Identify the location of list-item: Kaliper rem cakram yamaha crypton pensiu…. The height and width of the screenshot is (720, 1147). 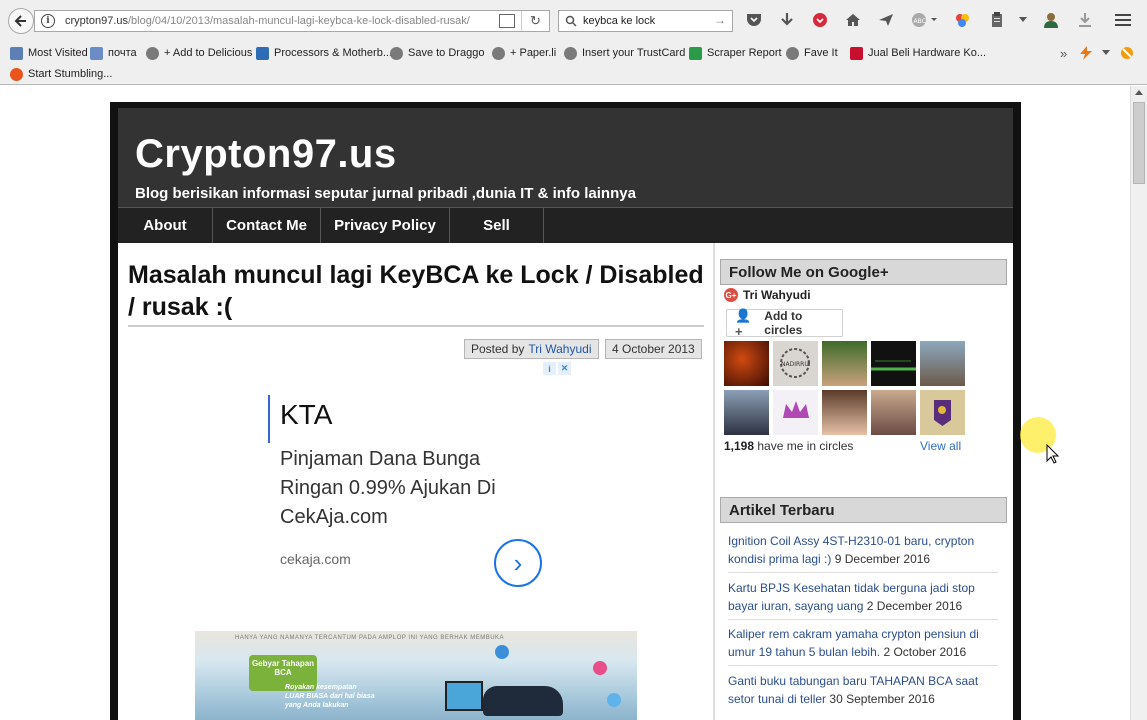
(863, 645).